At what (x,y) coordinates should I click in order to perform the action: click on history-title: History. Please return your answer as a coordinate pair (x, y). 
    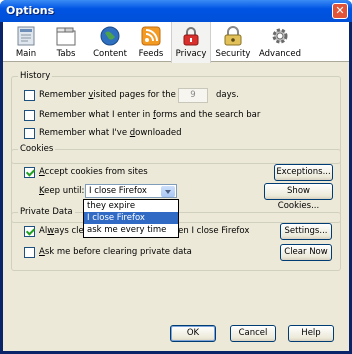
    Looking at the image, I should click on (35, 76).